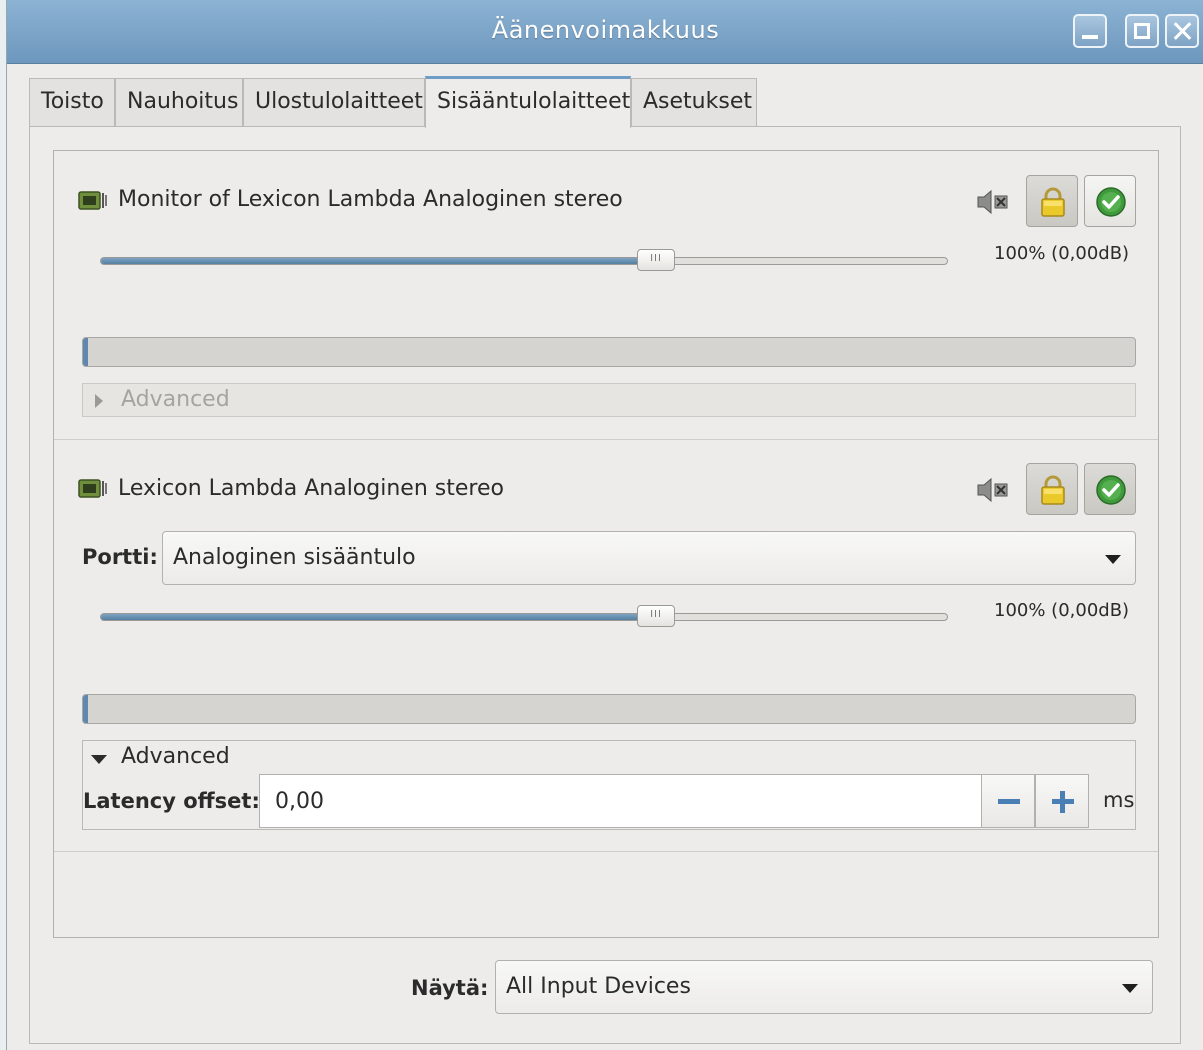  I want to click on window-title: Äänenvoimakkuus, so click(605, 30).